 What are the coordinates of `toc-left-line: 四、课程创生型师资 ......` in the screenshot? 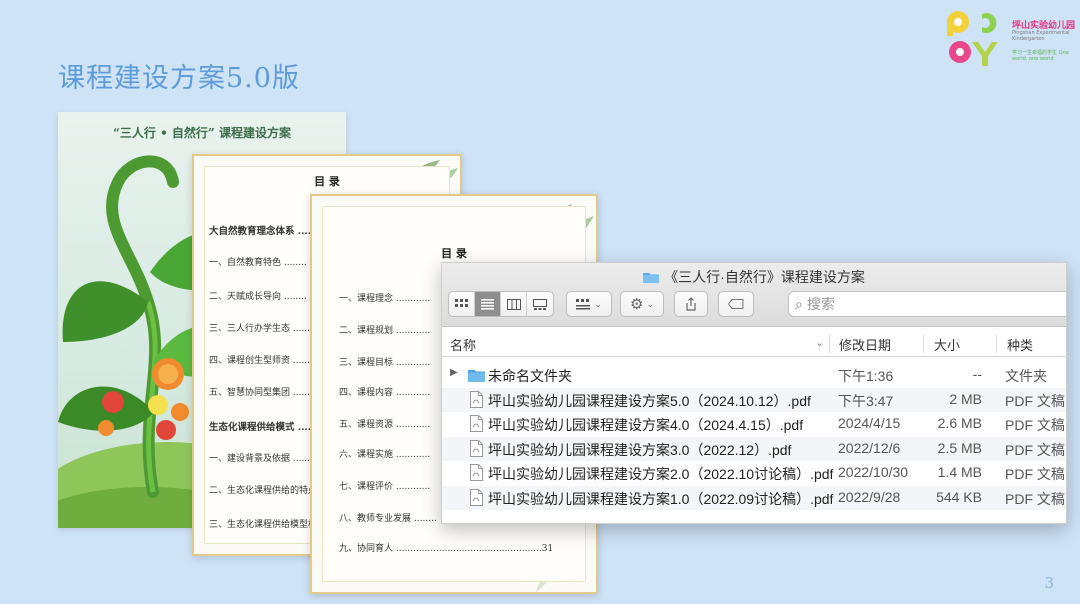 It's located at (260, 361).